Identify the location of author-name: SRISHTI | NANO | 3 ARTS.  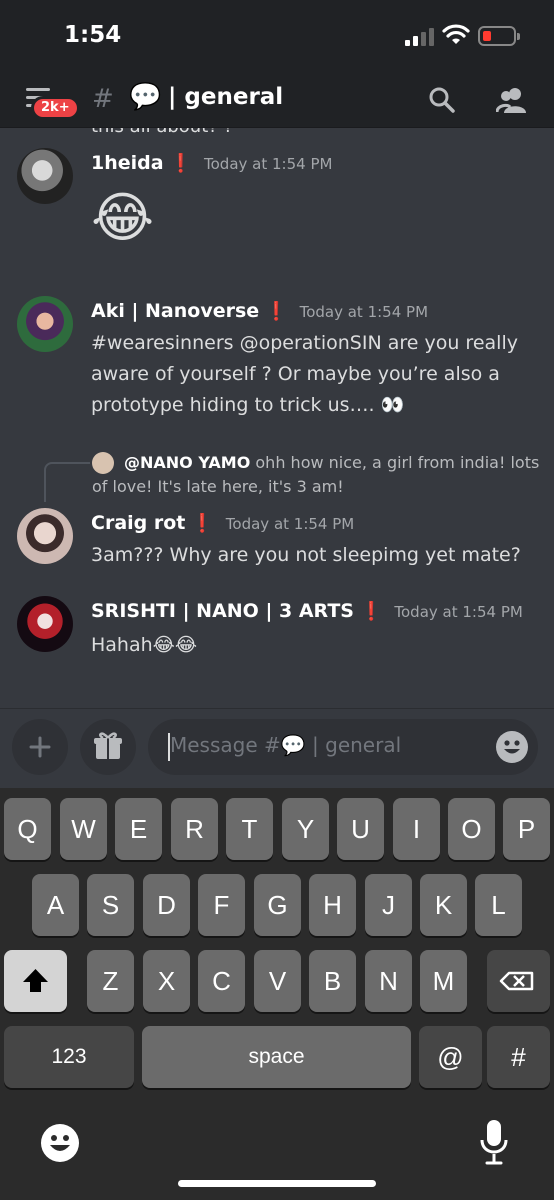
(222, 611).